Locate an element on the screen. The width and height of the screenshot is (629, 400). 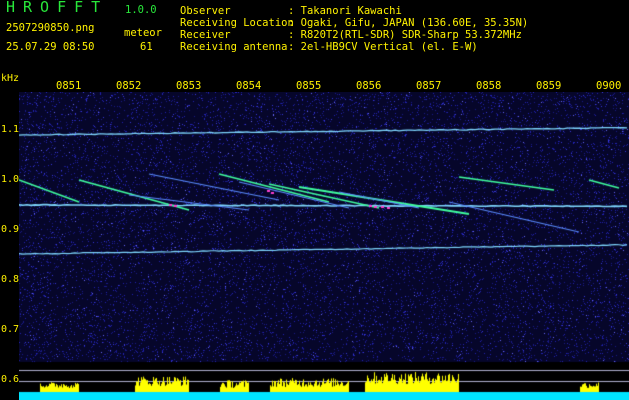
freq-tick: 0.6 is located at coordinates (10, 379).